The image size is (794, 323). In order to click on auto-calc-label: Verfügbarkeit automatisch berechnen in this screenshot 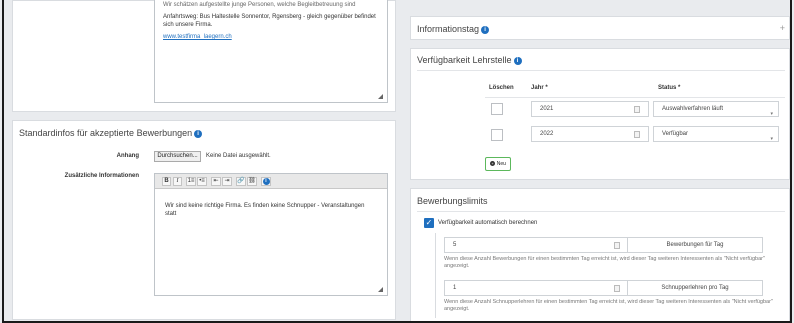, I will do `click(488, 223)`.